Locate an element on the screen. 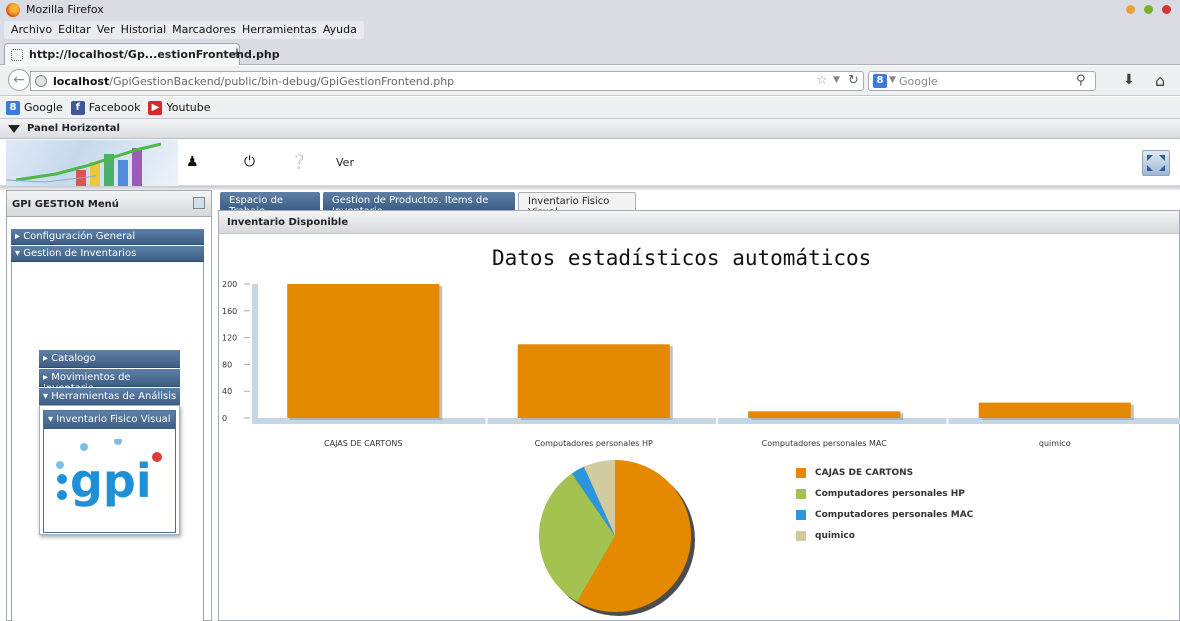 This screenshot has height=621, width=1180. y-tick-label: 160 is located at coordinates (229, 311).